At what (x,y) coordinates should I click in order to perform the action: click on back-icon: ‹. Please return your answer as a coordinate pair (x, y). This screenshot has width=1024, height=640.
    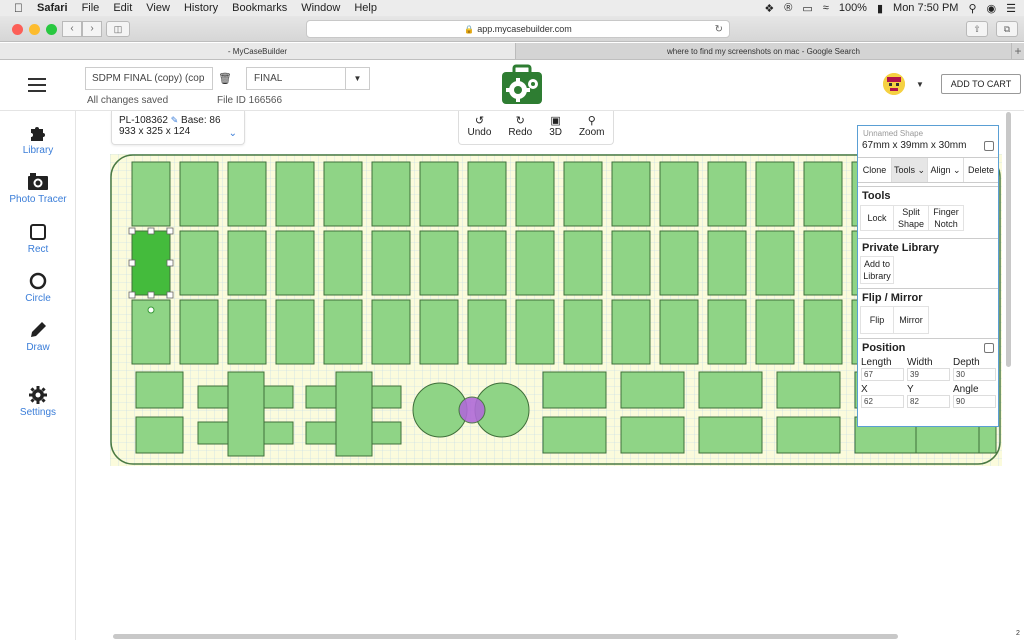
    Looking at the image, I should click on (72, 29).